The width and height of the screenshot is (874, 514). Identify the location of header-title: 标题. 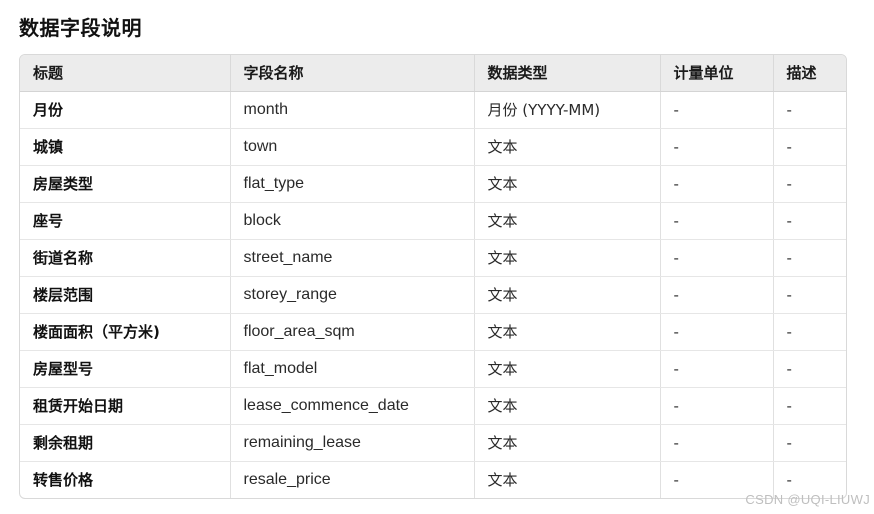
(125, 73).